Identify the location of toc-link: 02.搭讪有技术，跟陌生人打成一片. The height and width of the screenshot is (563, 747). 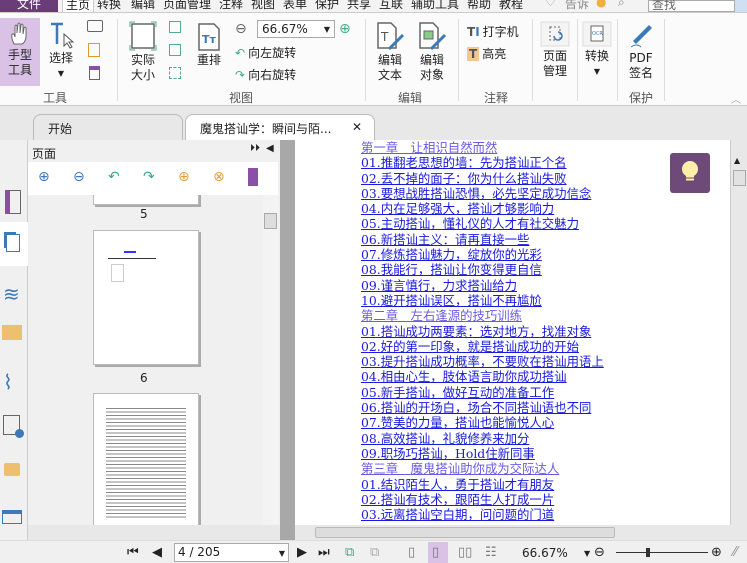
(482, 499).